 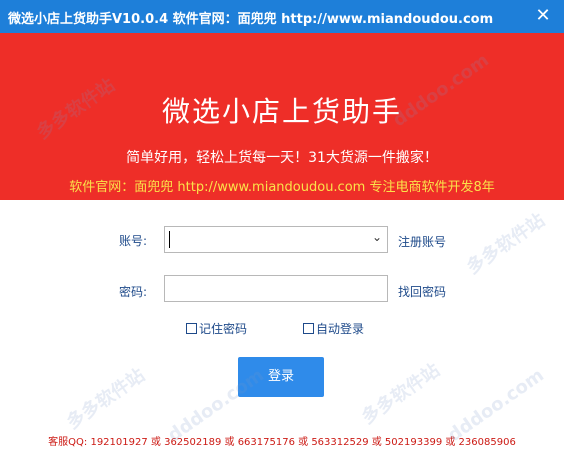 What do you see at coordinates (169, 239) in the screenshot?
I see `text-cursor` at bounding box center [169, 239].